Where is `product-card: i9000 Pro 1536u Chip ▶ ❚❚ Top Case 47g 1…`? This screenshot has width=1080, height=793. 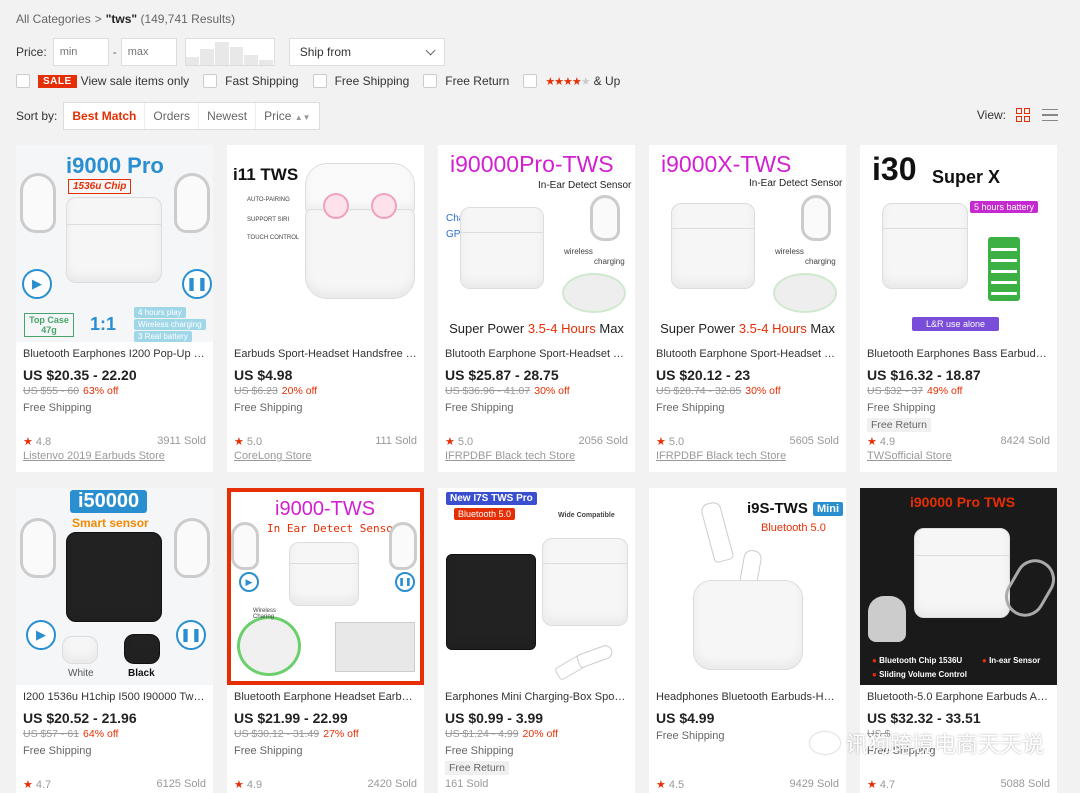 product-card: i9000 Pro 1536u Chip ▶ ❚❚ Top Case 47g 1… is located at coordinates (114, 308).